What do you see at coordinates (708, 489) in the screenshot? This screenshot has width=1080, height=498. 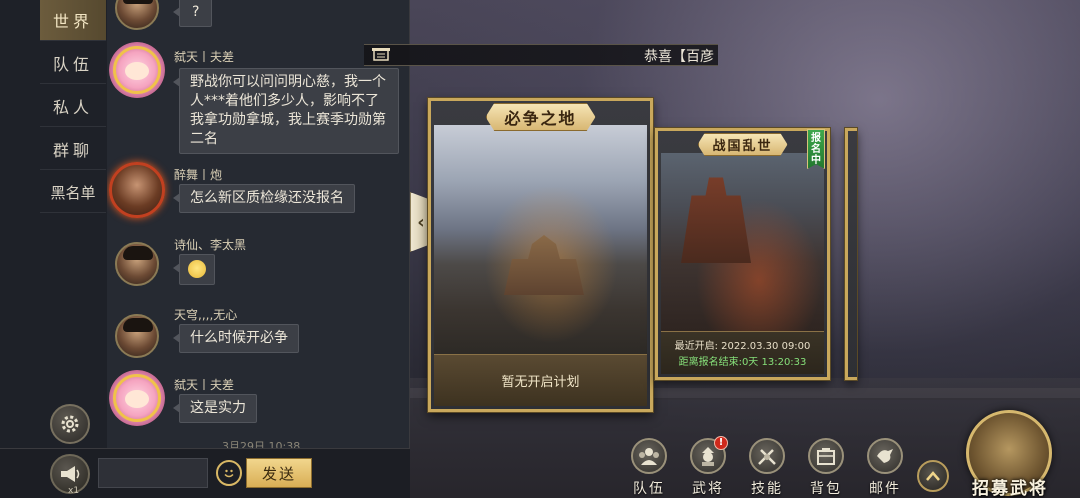 I see `nav-label: 武将` at bounding box center [708, 489].